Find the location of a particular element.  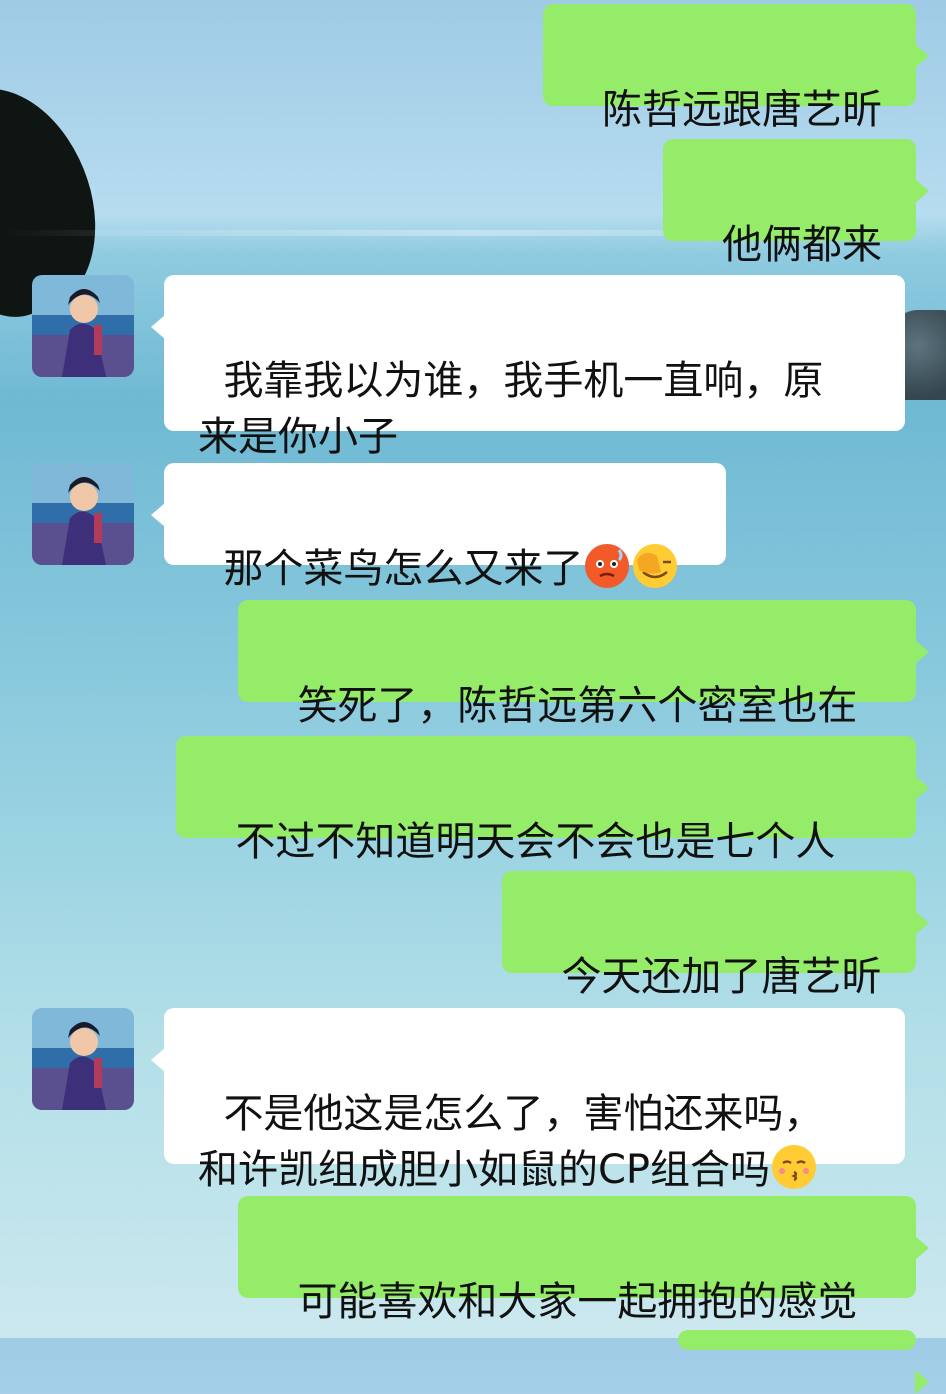

outgoing-message-bubble: 可能喜欢和大家一起拥抱的感觉 is located at coordinates (583, 1260).